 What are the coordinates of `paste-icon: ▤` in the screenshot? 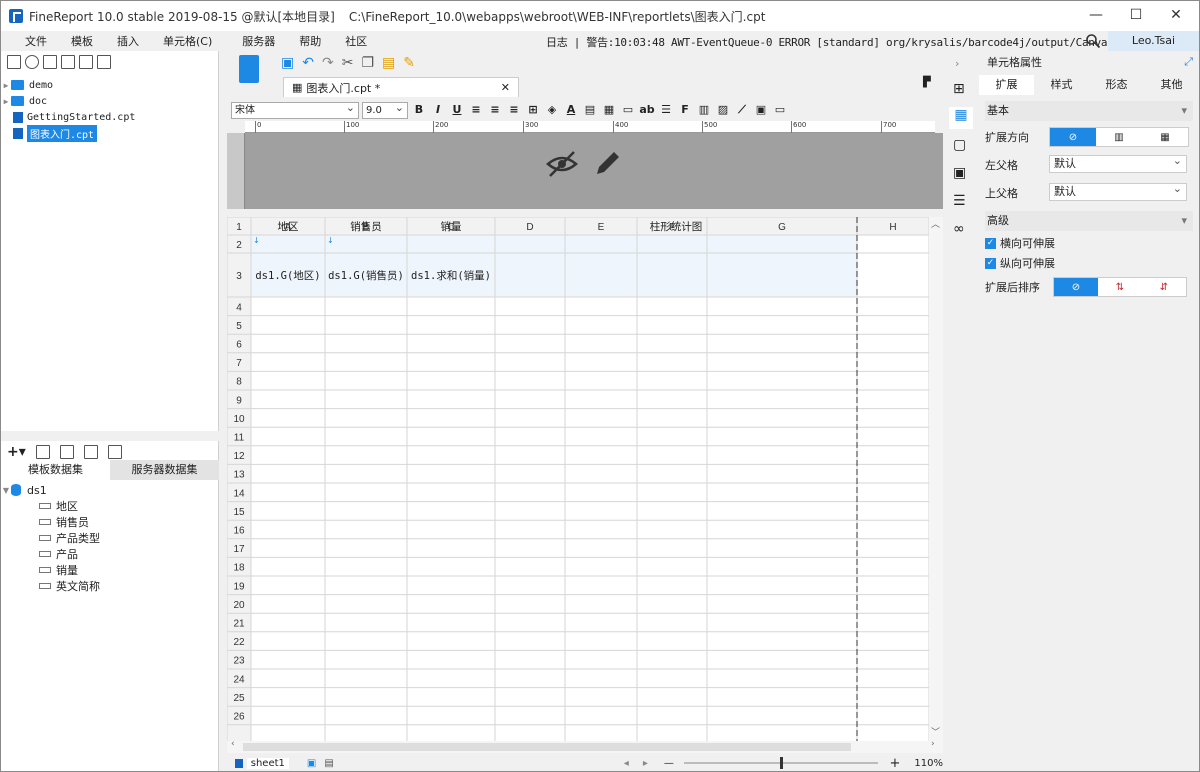 It's located at (388, 63).